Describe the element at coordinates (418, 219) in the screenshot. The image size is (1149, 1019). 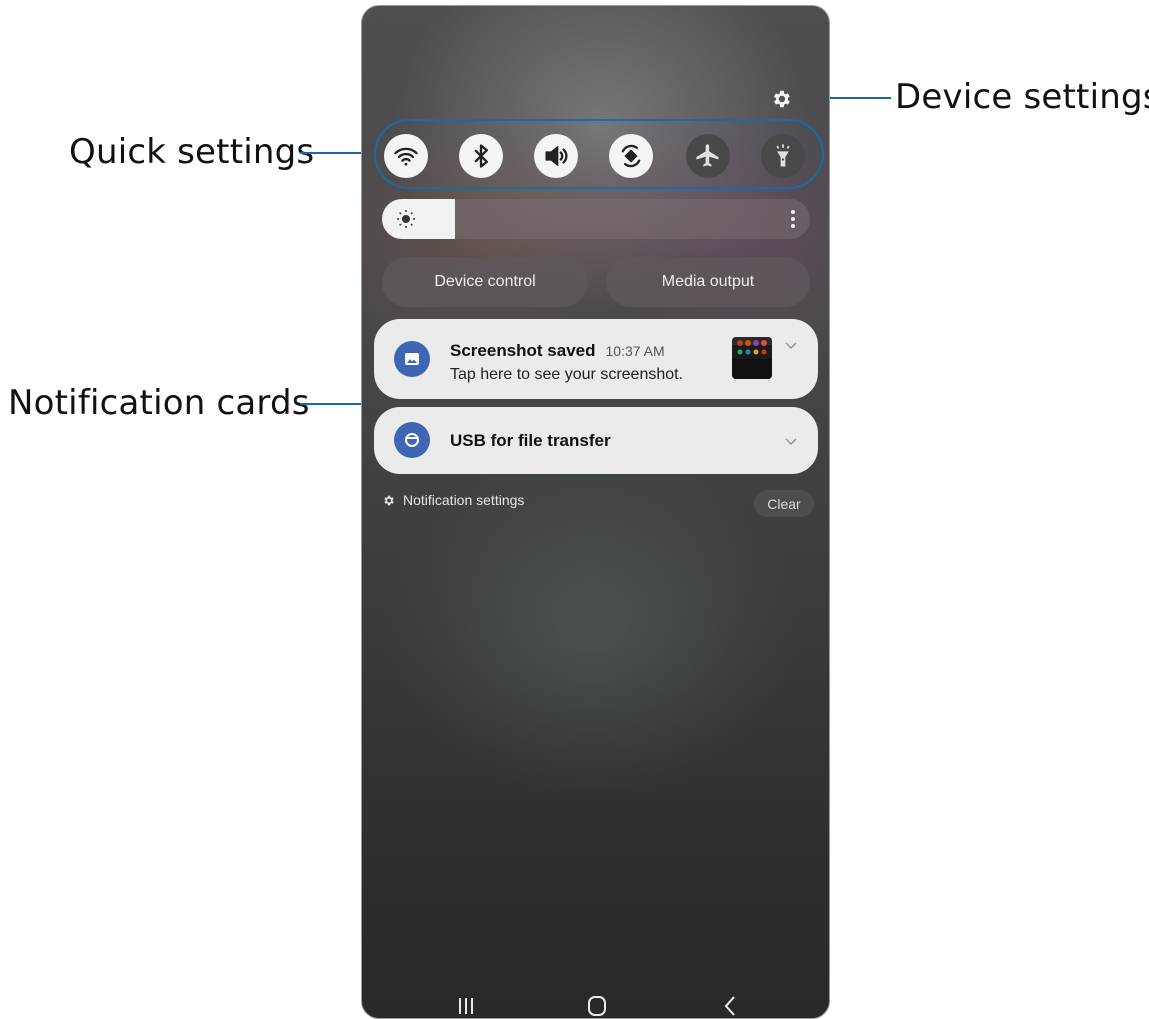
I see `brightness-fill` at that location.